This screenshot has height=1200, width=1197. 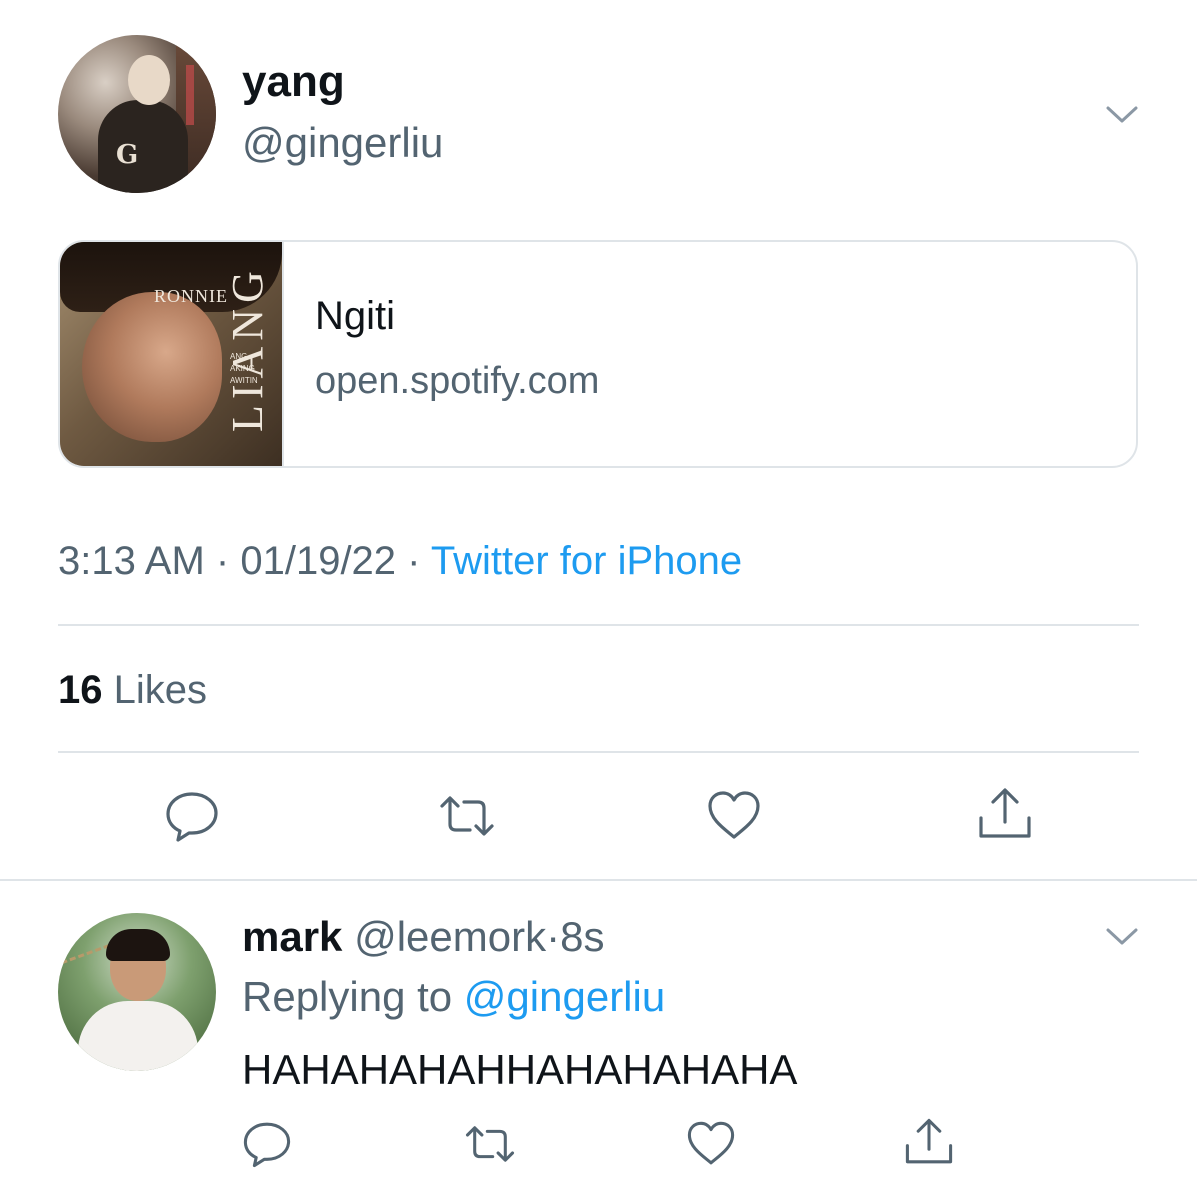 What do you see at coordinates (190, 95) in the screenshot?
I see `avatar-photo-light` at bounding box center [190, 95].